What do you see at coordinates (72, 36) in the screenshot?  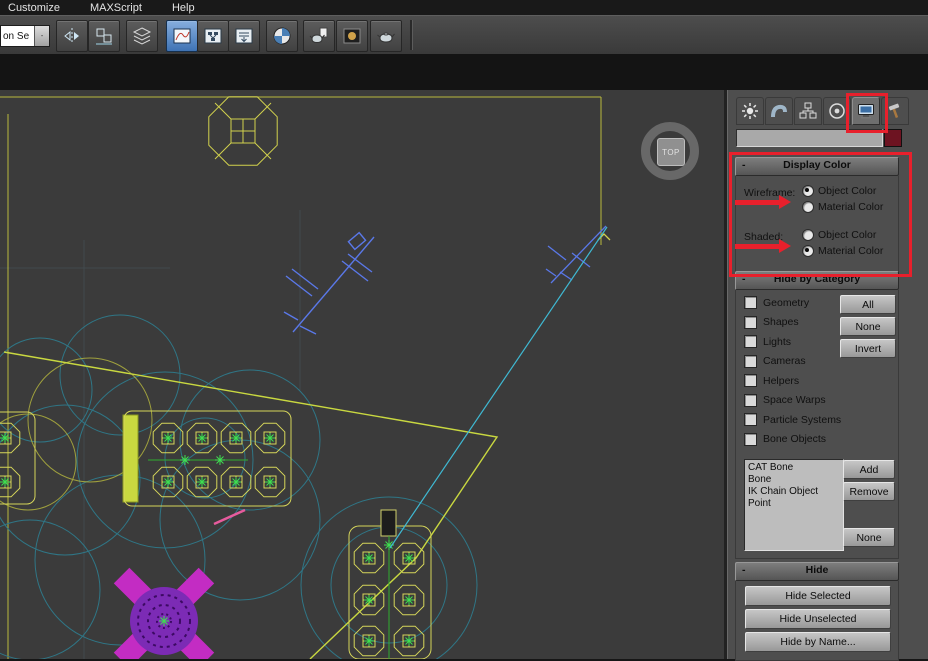 I see `mirror-button` at bounding box center [72, 36].